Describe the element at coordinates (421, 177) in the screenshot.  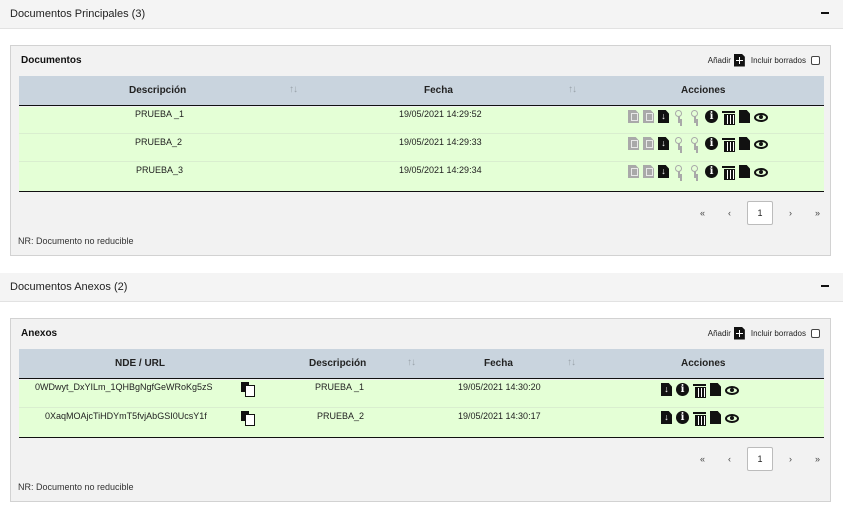
I see `table-row: PRUEBA_3 19/05/2021 14:29:34` at that location.